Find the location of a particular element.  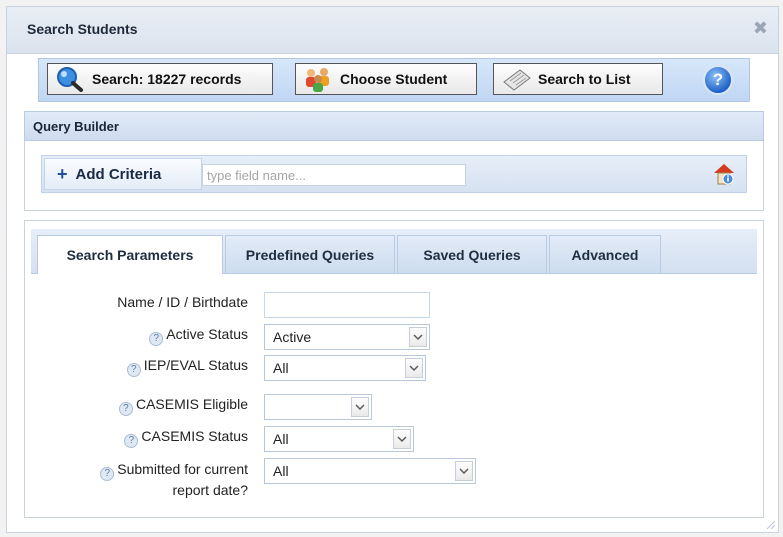

active-status-label-text: Active Status is located at coordinates (207, 334).